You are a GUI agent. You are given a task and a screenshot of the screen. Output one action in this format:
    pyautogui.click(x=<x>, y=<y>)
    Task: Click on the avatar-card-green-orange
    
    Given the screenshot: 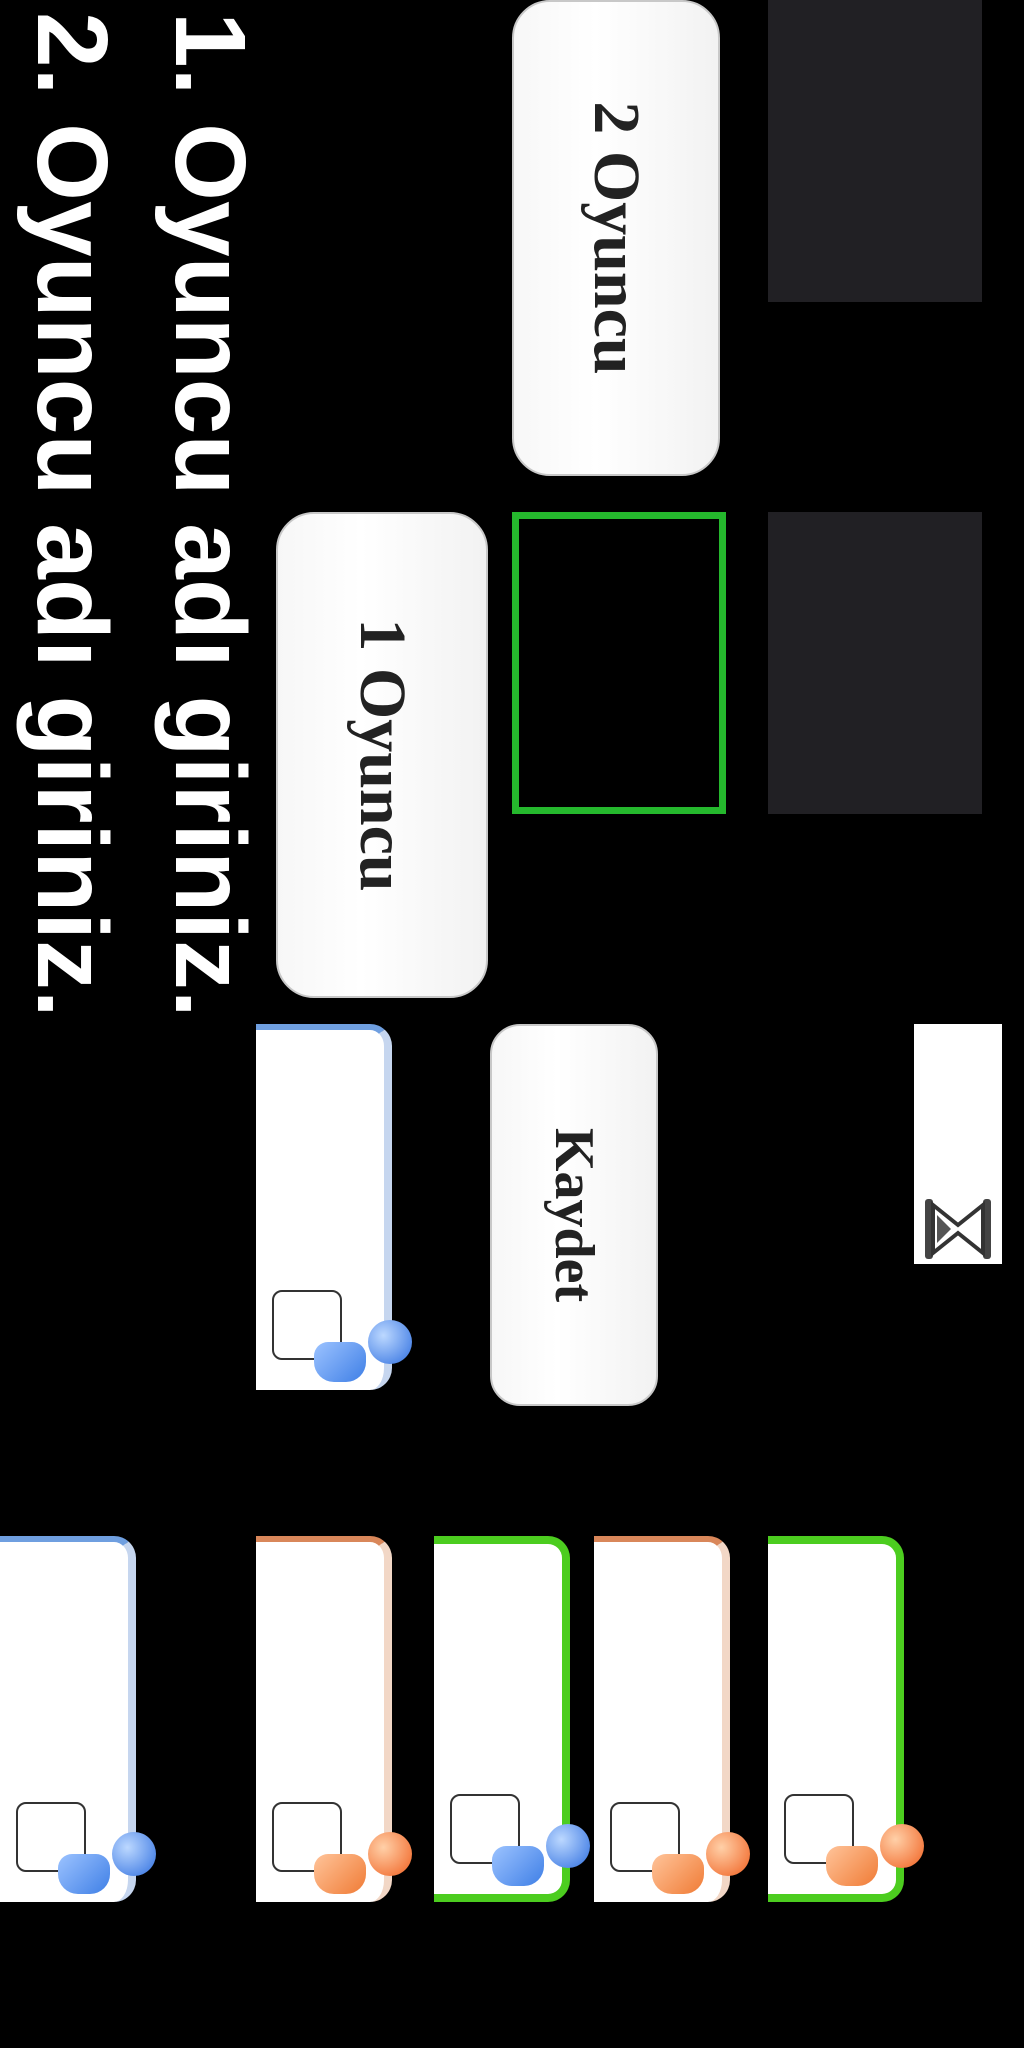 What is the action you would take?
    pyautogui.click(x=846, y=1719)
    